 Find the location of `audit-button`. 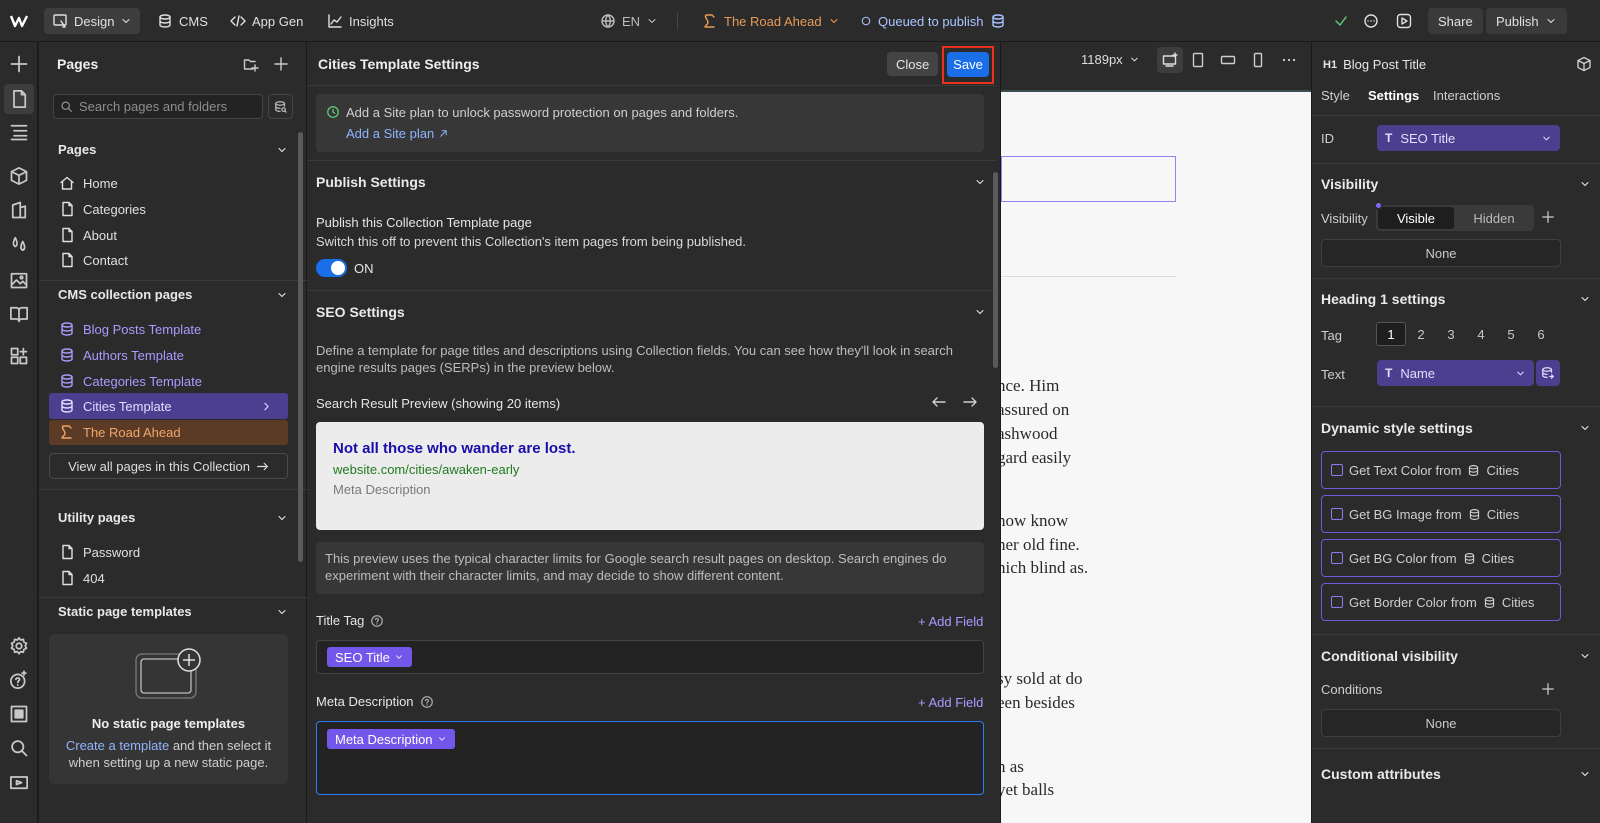

audit-button is located at coordinates (19, 714).